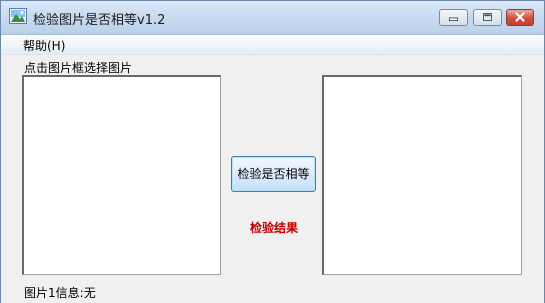 This screenshot has width=545, height=303. I want to click on compare-button: 检验是否相等, so click(273, 174).